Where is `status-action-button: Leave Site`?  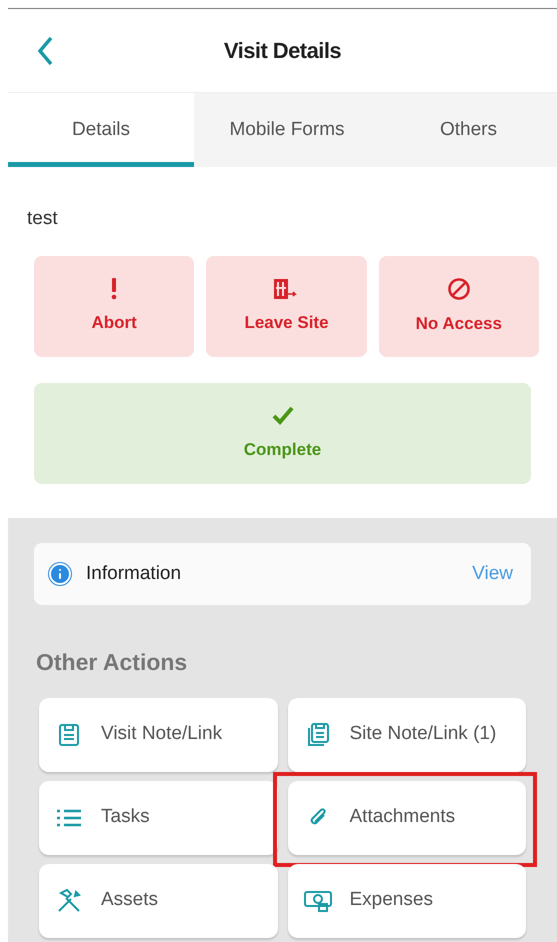 status-action-button: Leave Site is located at coordinates (286, 306).